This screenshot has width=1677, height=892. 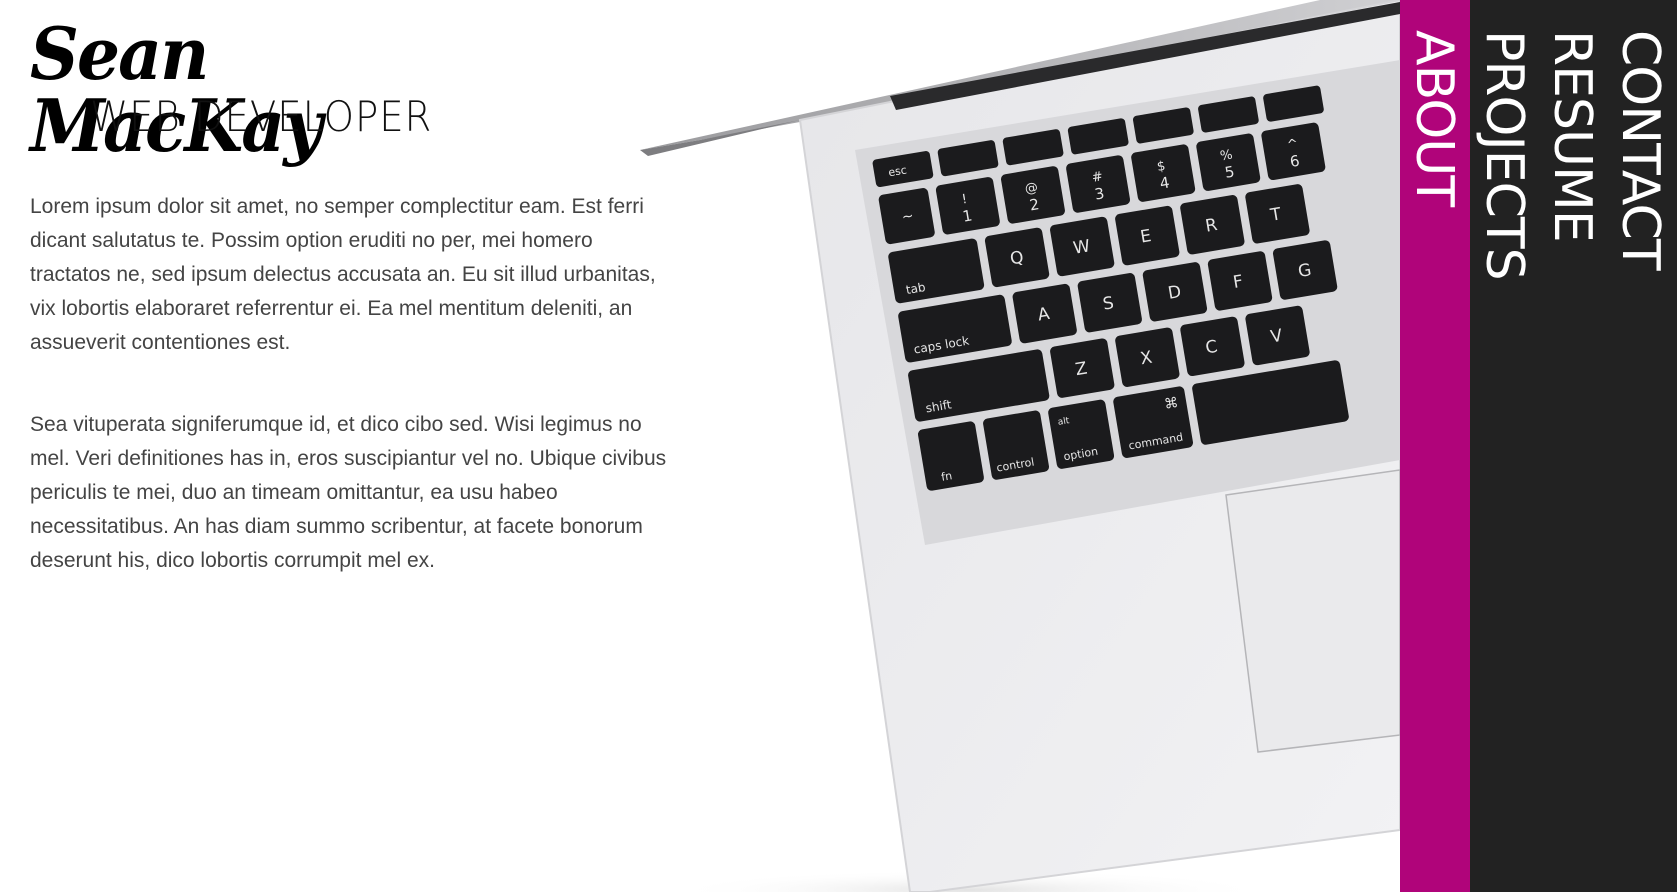 I want to click on site-logo: Sean MacKay WEB DEVELOPER, so click(x=280, y=90).